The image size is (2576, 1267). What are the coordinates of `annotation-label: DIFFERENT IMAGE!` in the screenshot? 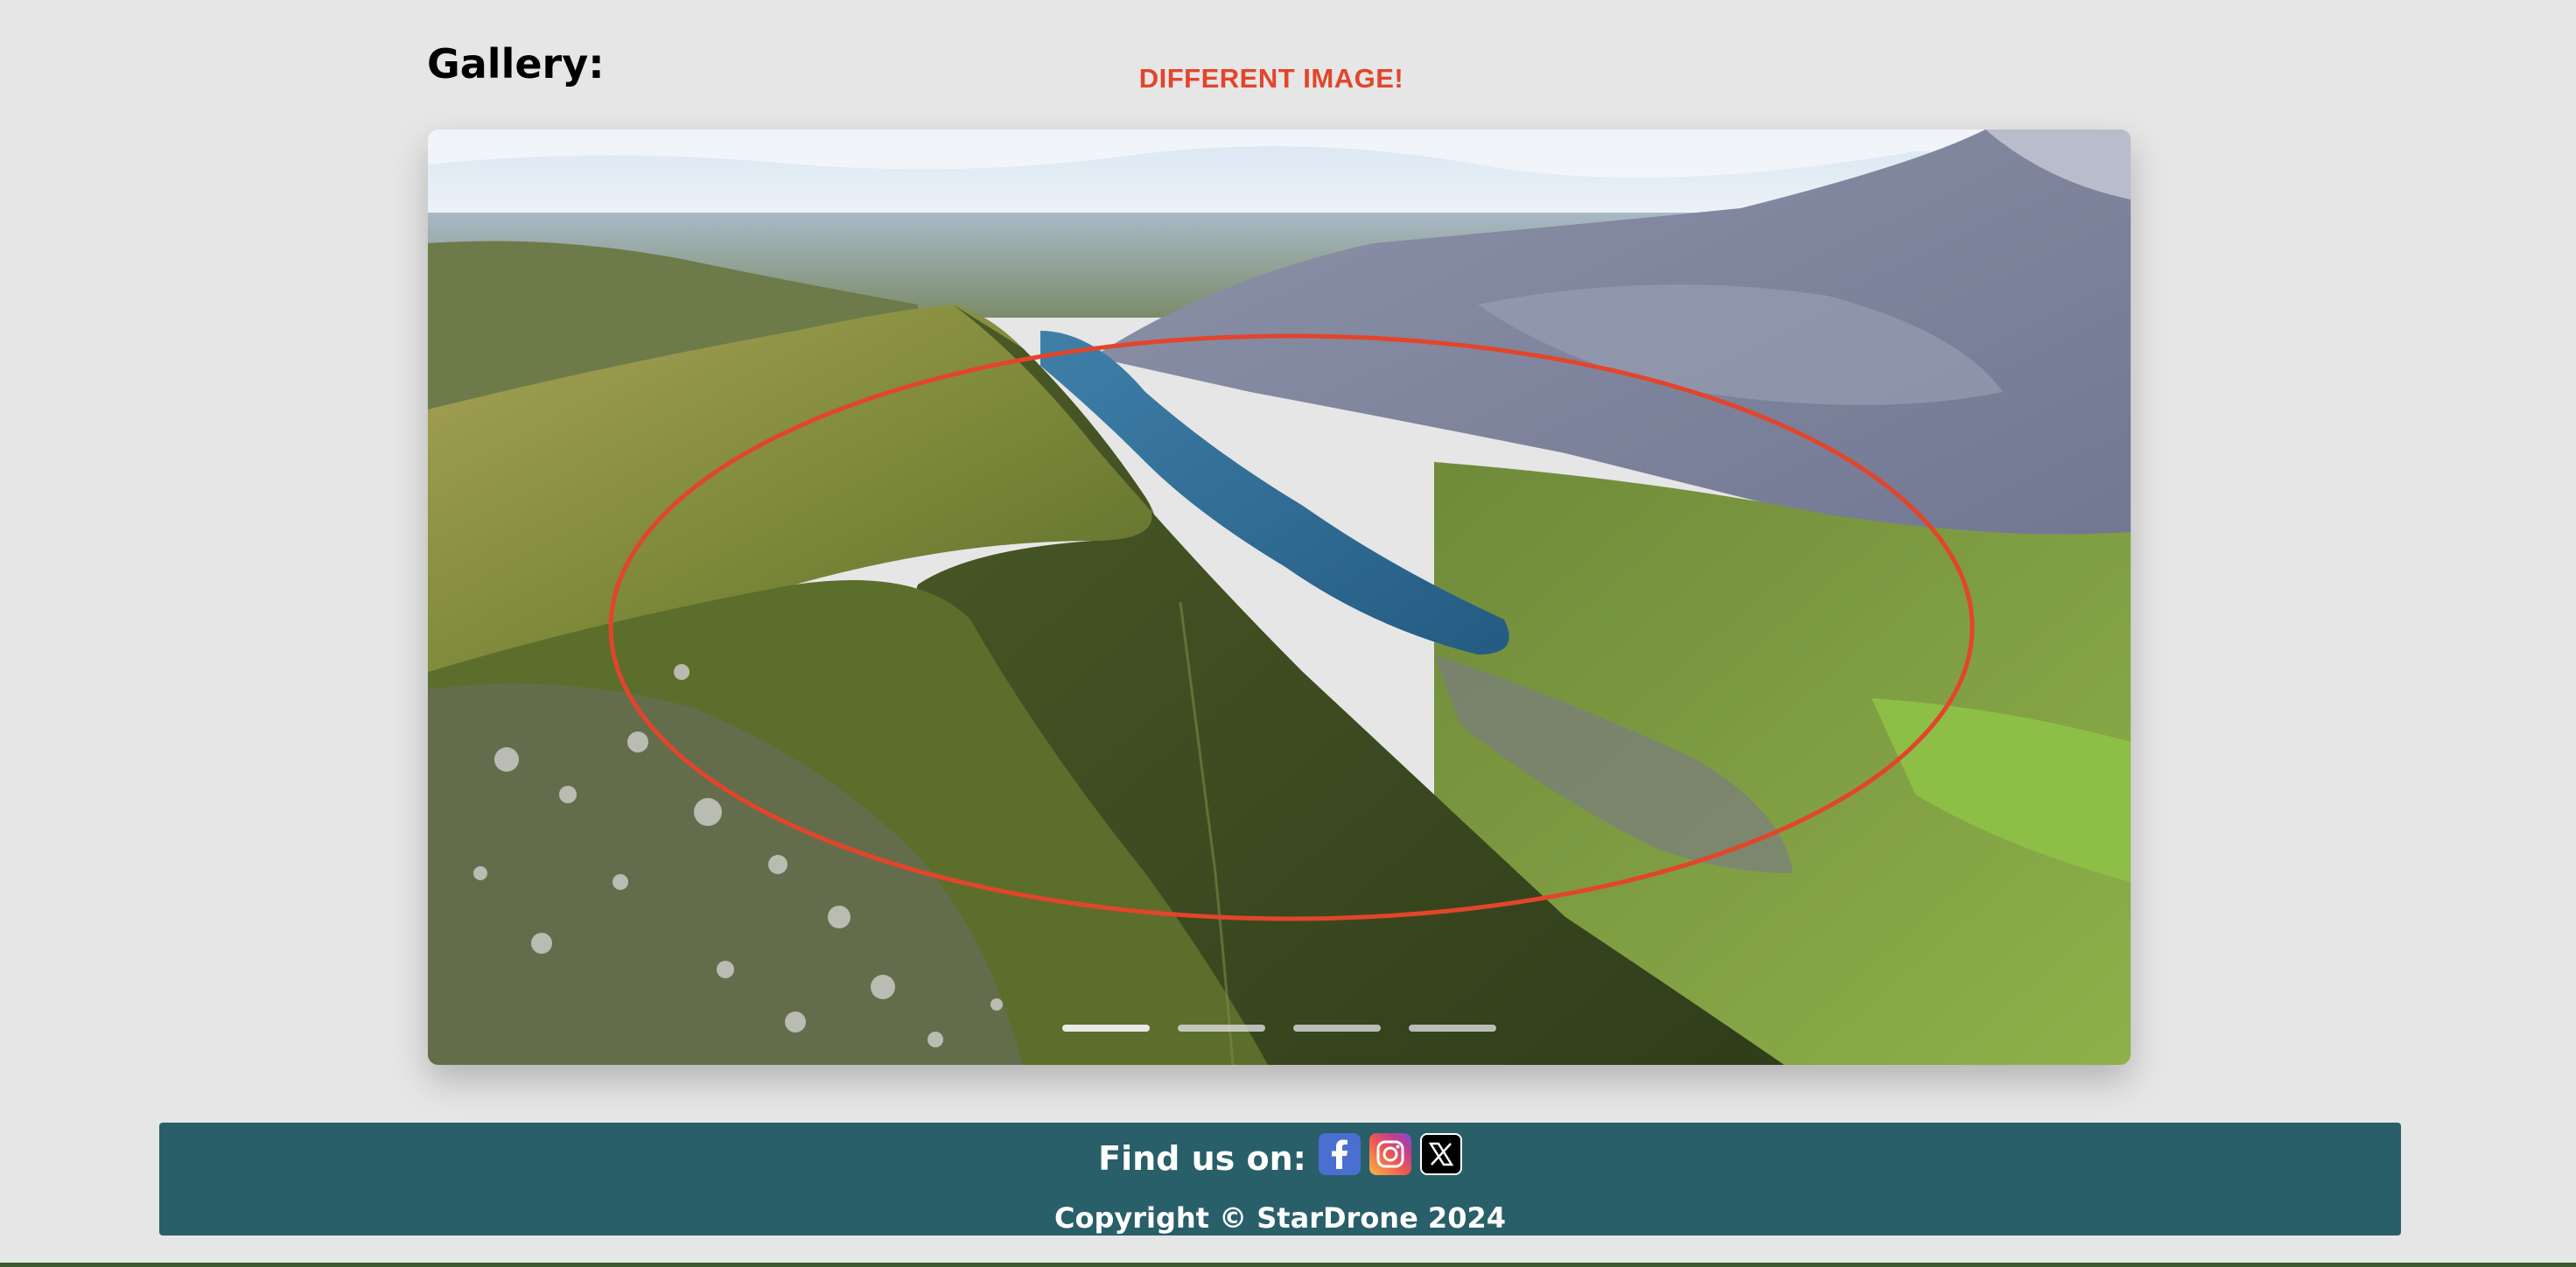 It's located at (1271, 78).